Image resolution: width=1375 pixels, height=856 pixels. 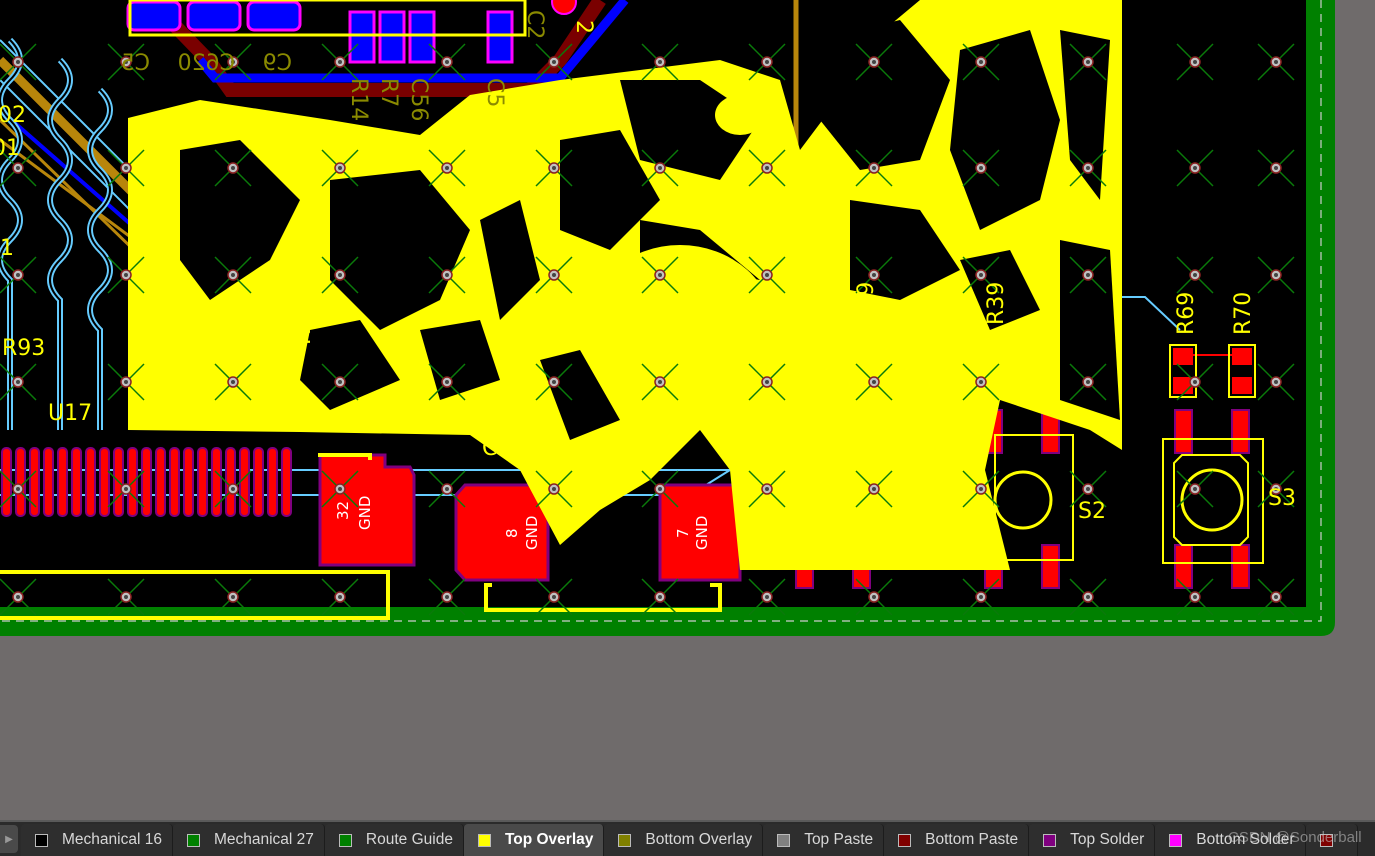 What do you see at coordinates (112, 839) in the screenshot?
I see `layer-tab-label: Mechanical 16` at bounding box center [112, 839].